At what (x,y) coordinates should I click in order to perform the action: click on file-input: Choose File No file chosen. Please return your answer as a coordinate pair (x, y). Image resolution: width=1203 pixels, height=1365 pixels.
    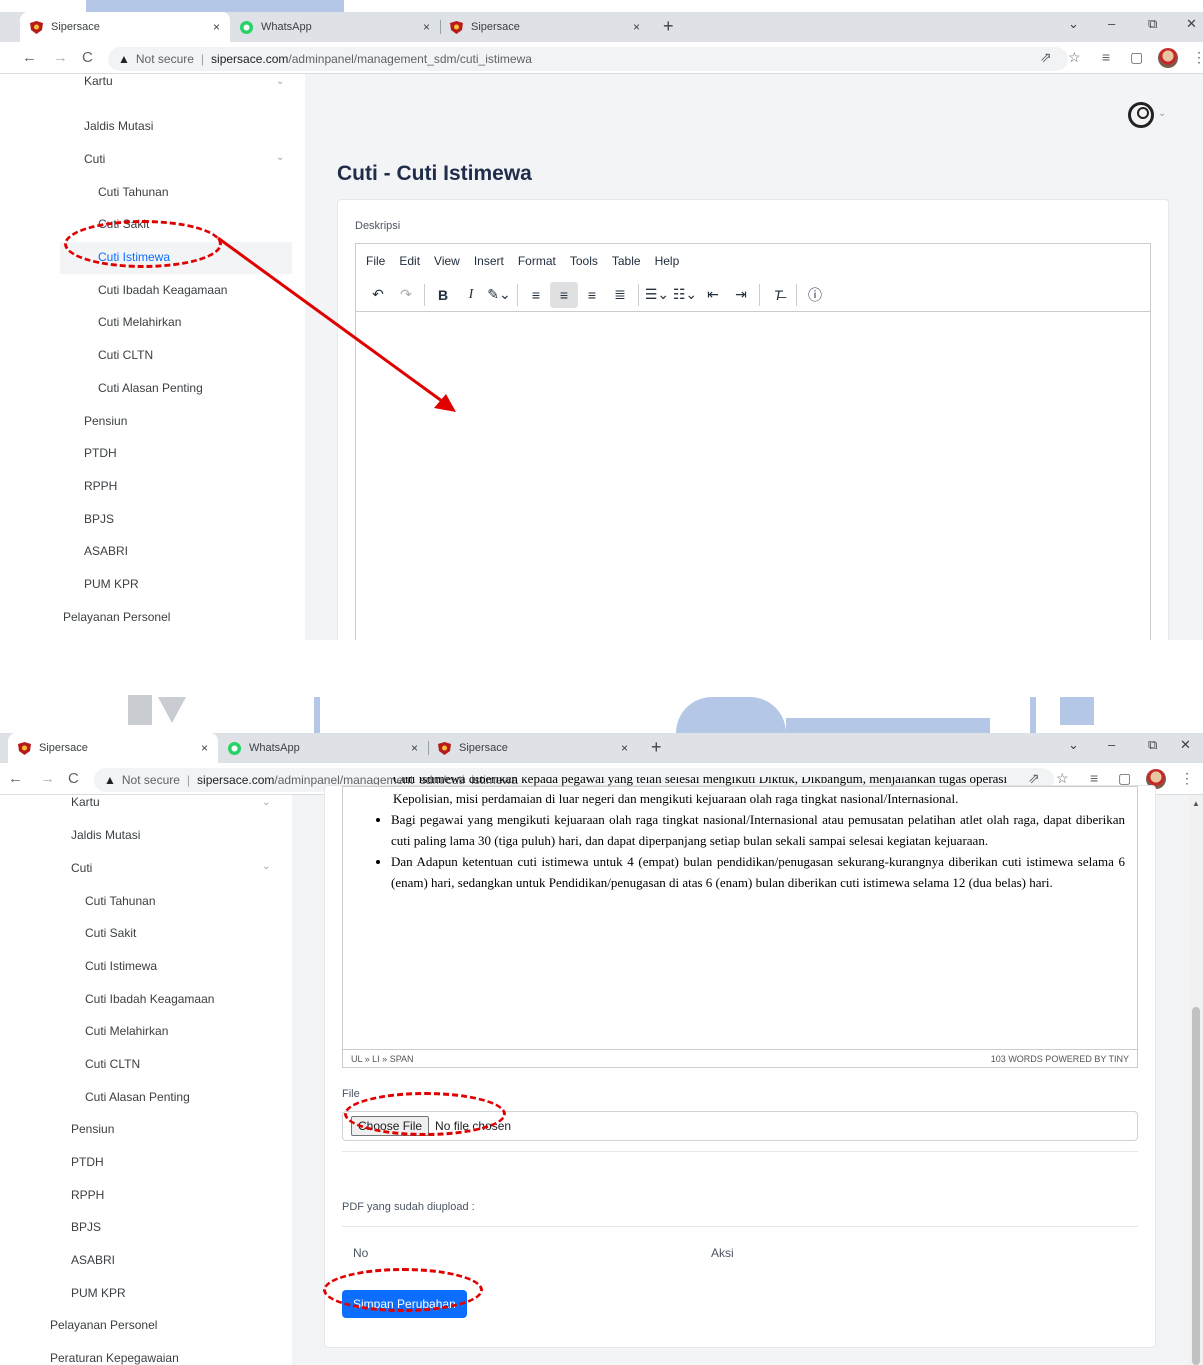
    Looking at the image, I should click on (740, 1126).